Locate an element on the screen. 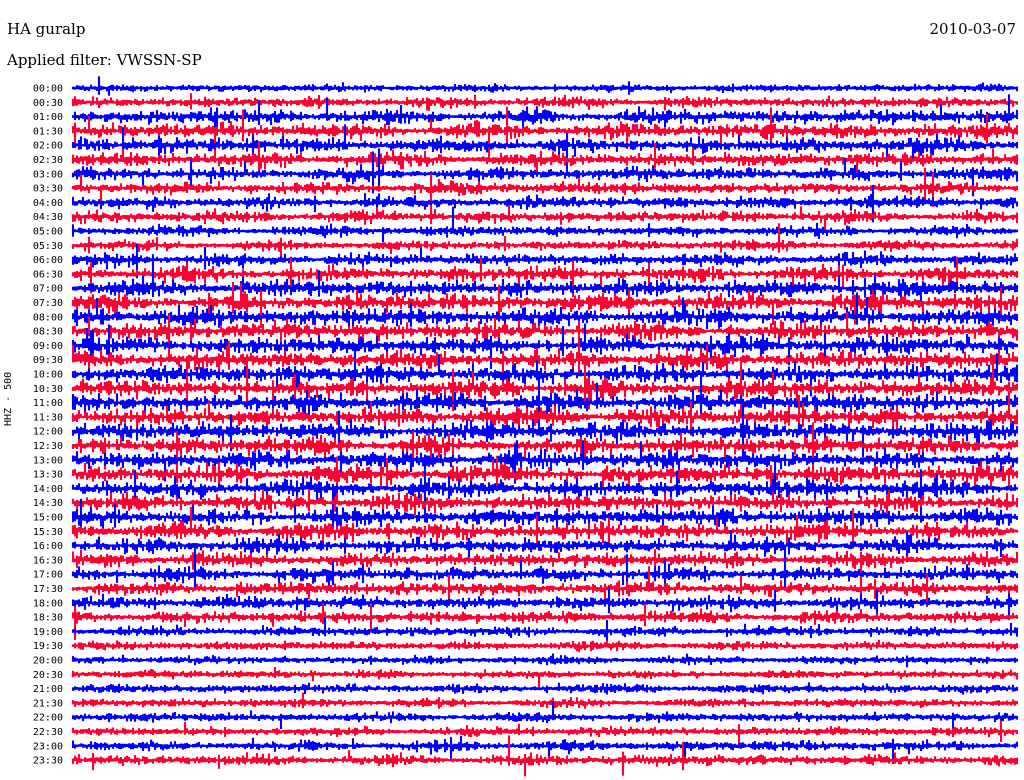  row-time-label: 00:30 is located at coordinates (48, 103).